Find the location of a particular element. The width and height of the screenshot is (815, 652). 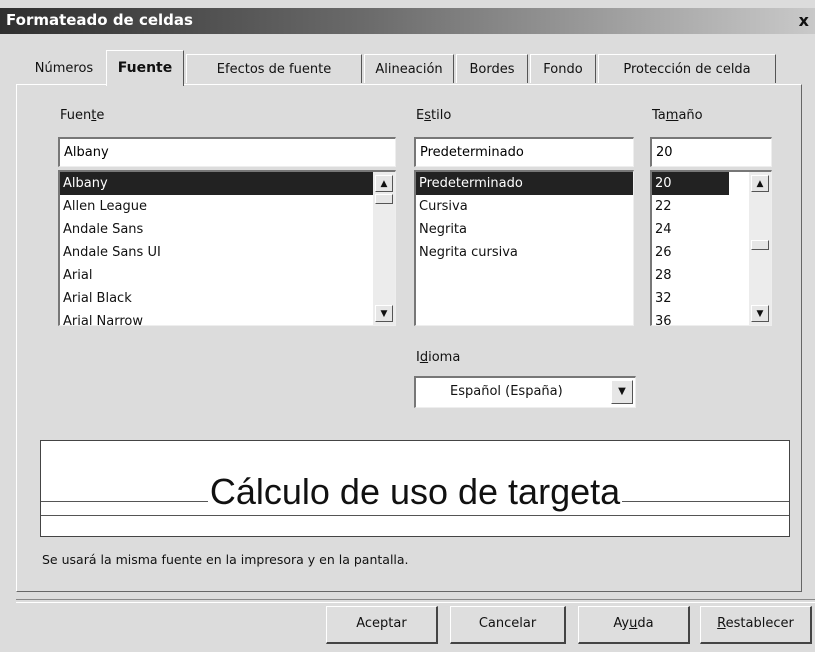

font-style-input is located at coordinates (524, 152).